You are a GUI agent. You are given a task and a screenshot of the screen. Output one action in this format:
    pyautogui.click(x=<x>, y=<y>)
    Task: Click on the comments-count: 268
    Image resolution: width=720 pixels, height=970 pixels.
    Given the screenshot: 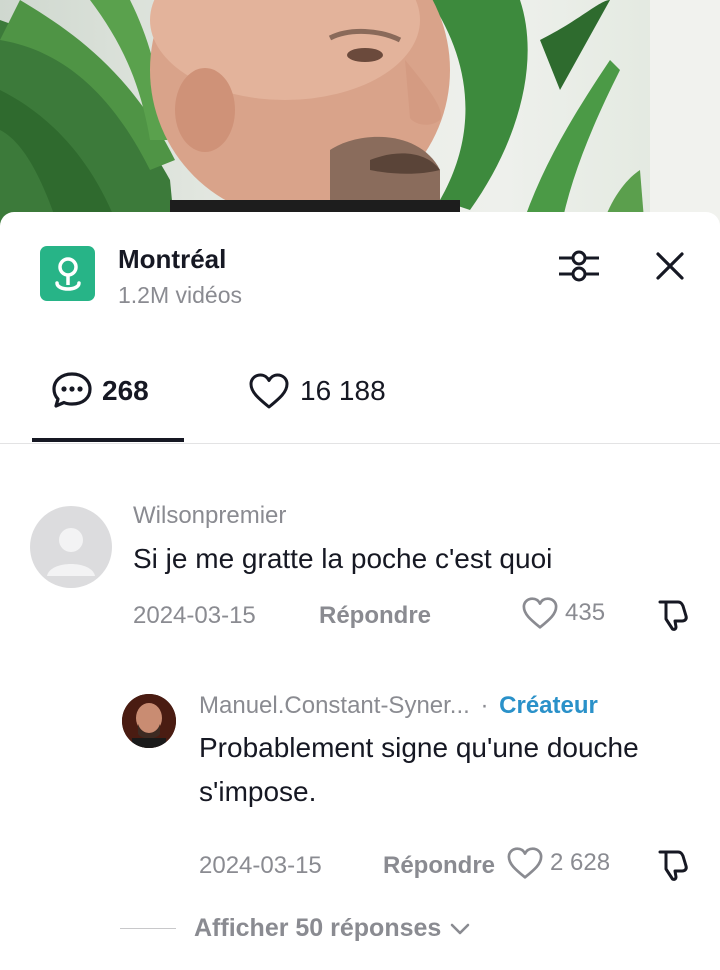 What is the action you would take?
    pyautogui.click(x=125, y=390)
    